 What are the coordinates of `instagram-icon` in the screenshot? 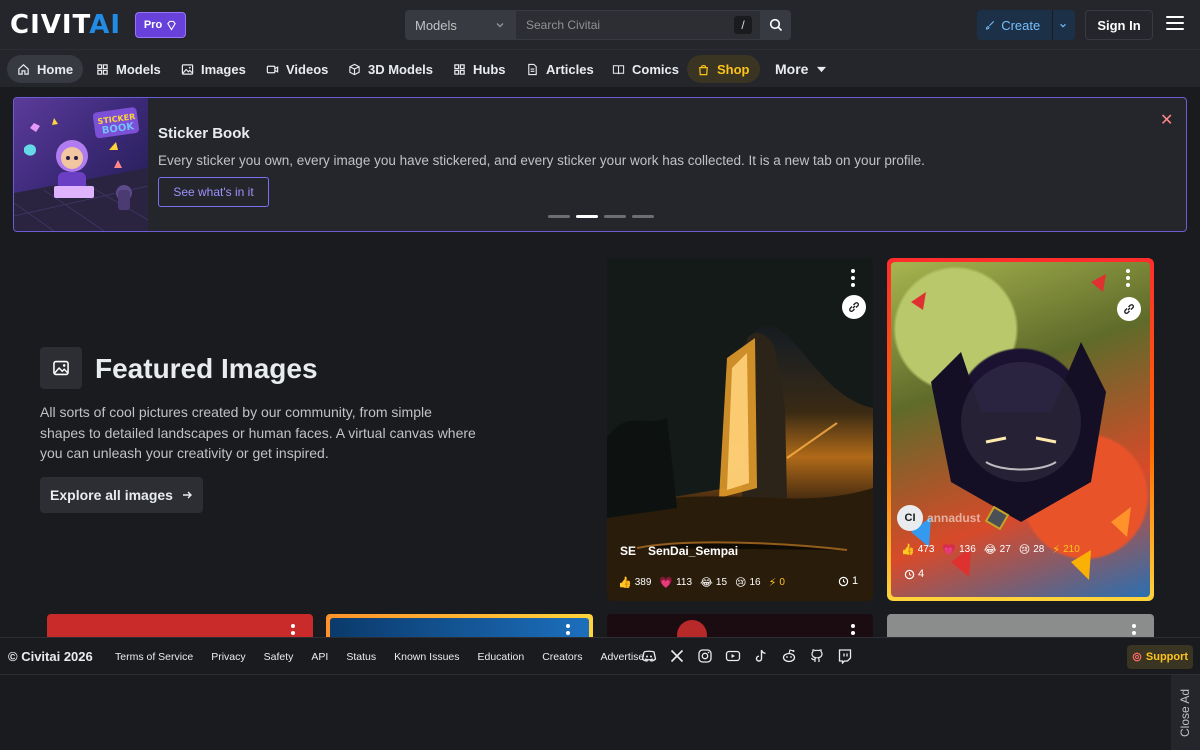 It's located at (705, 656).